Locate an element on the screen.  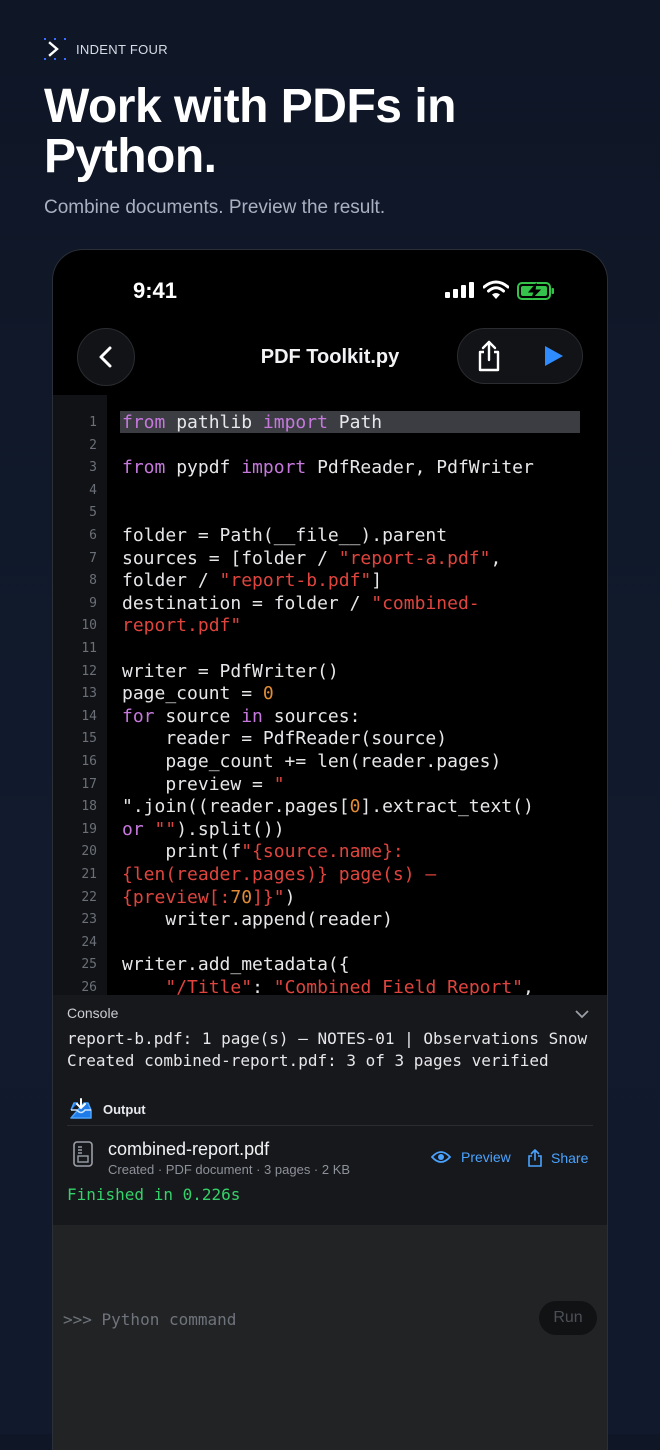
wifi-icon is located at coordinates (496, 289).